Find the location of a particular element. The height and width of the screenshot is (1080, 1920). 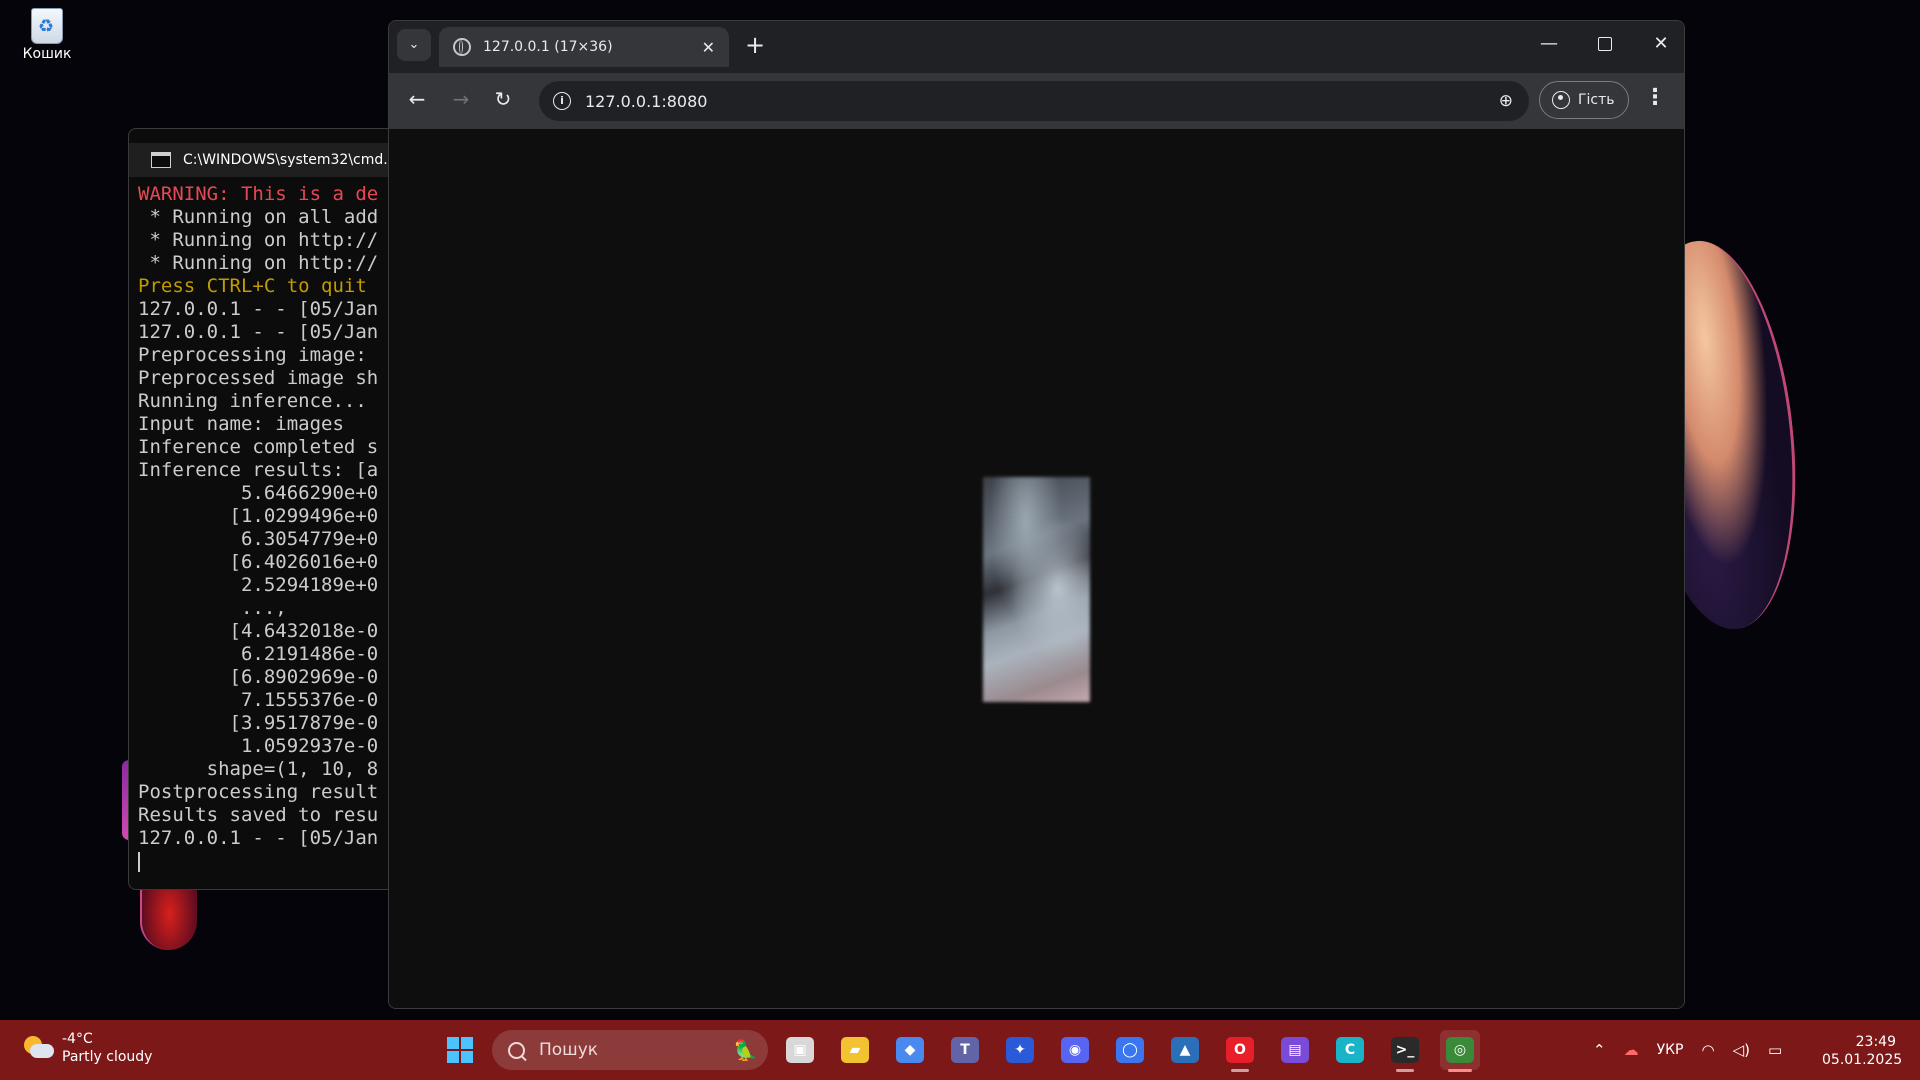

partly-cloudy-icon is located at coordinates (38, 1048).